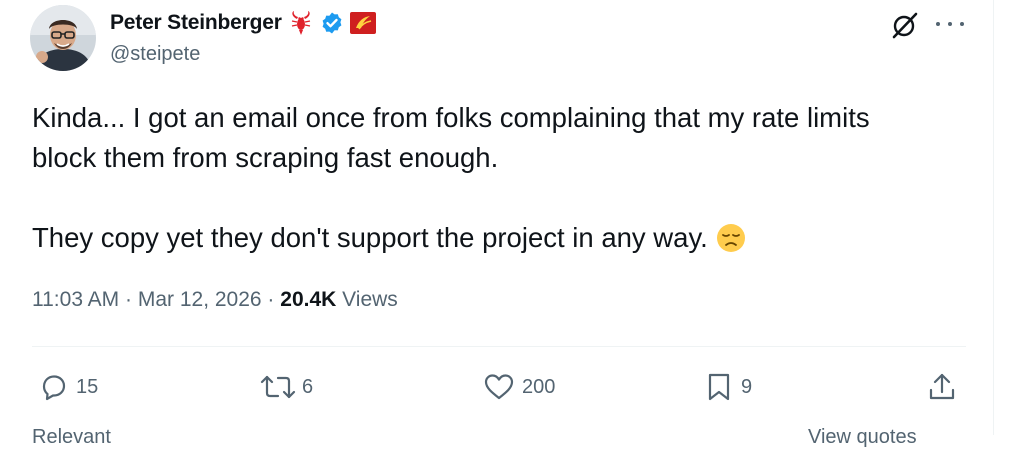 The height and width of the screenshot is (449, 1024). I want to click on tweet-meta: 11:03 AM · Mar 12, 2026 · 20.4K Views, so click(215, 300).